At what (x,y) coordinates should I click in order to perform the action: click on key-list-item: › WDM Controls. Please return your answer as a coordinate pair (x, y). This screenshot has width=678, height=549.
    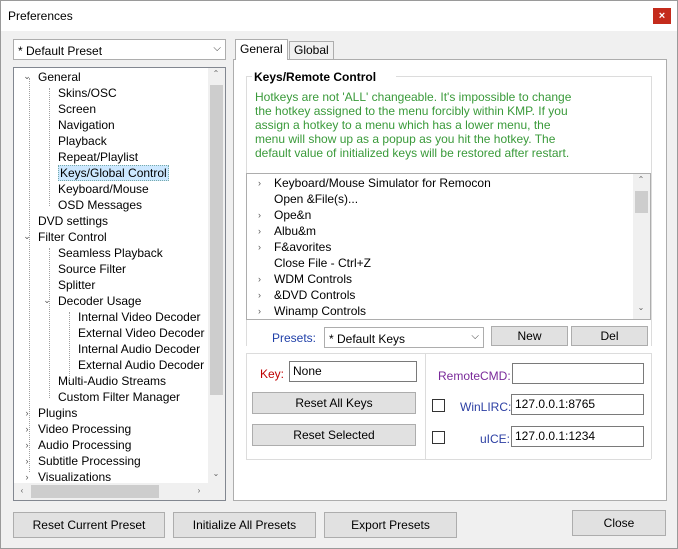
    Looking at the image, I should click on (439, 279).